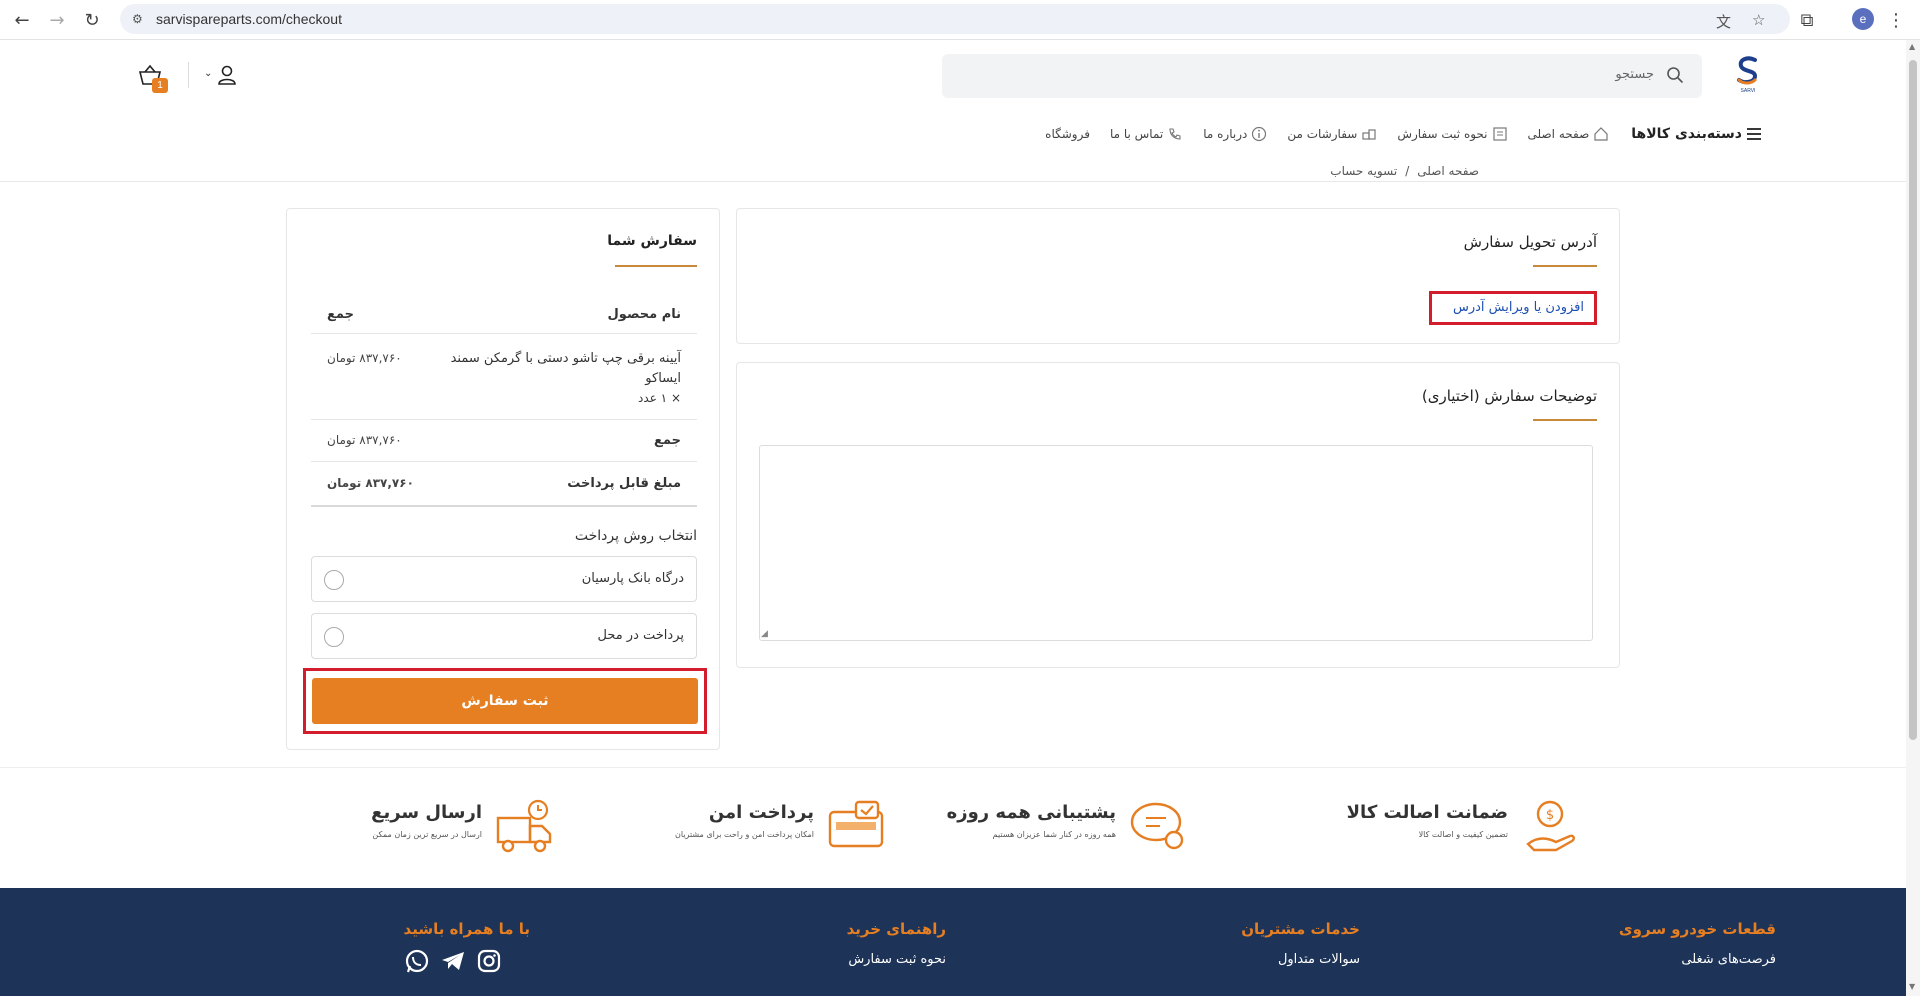  What do you see at coordinates (1697, 929) in the screenshot?
I see `footer-heading: قطعات خودرو سروی` at bounding box center [1697, 929].